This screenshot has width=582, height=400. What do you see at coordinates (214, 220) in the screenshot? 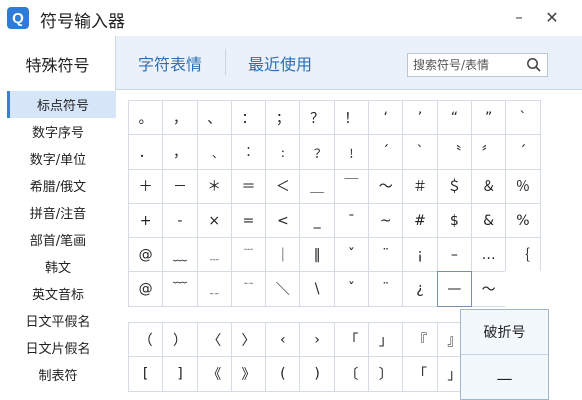
I see `symbol-cell: ×` at bounding box center [214, 220].